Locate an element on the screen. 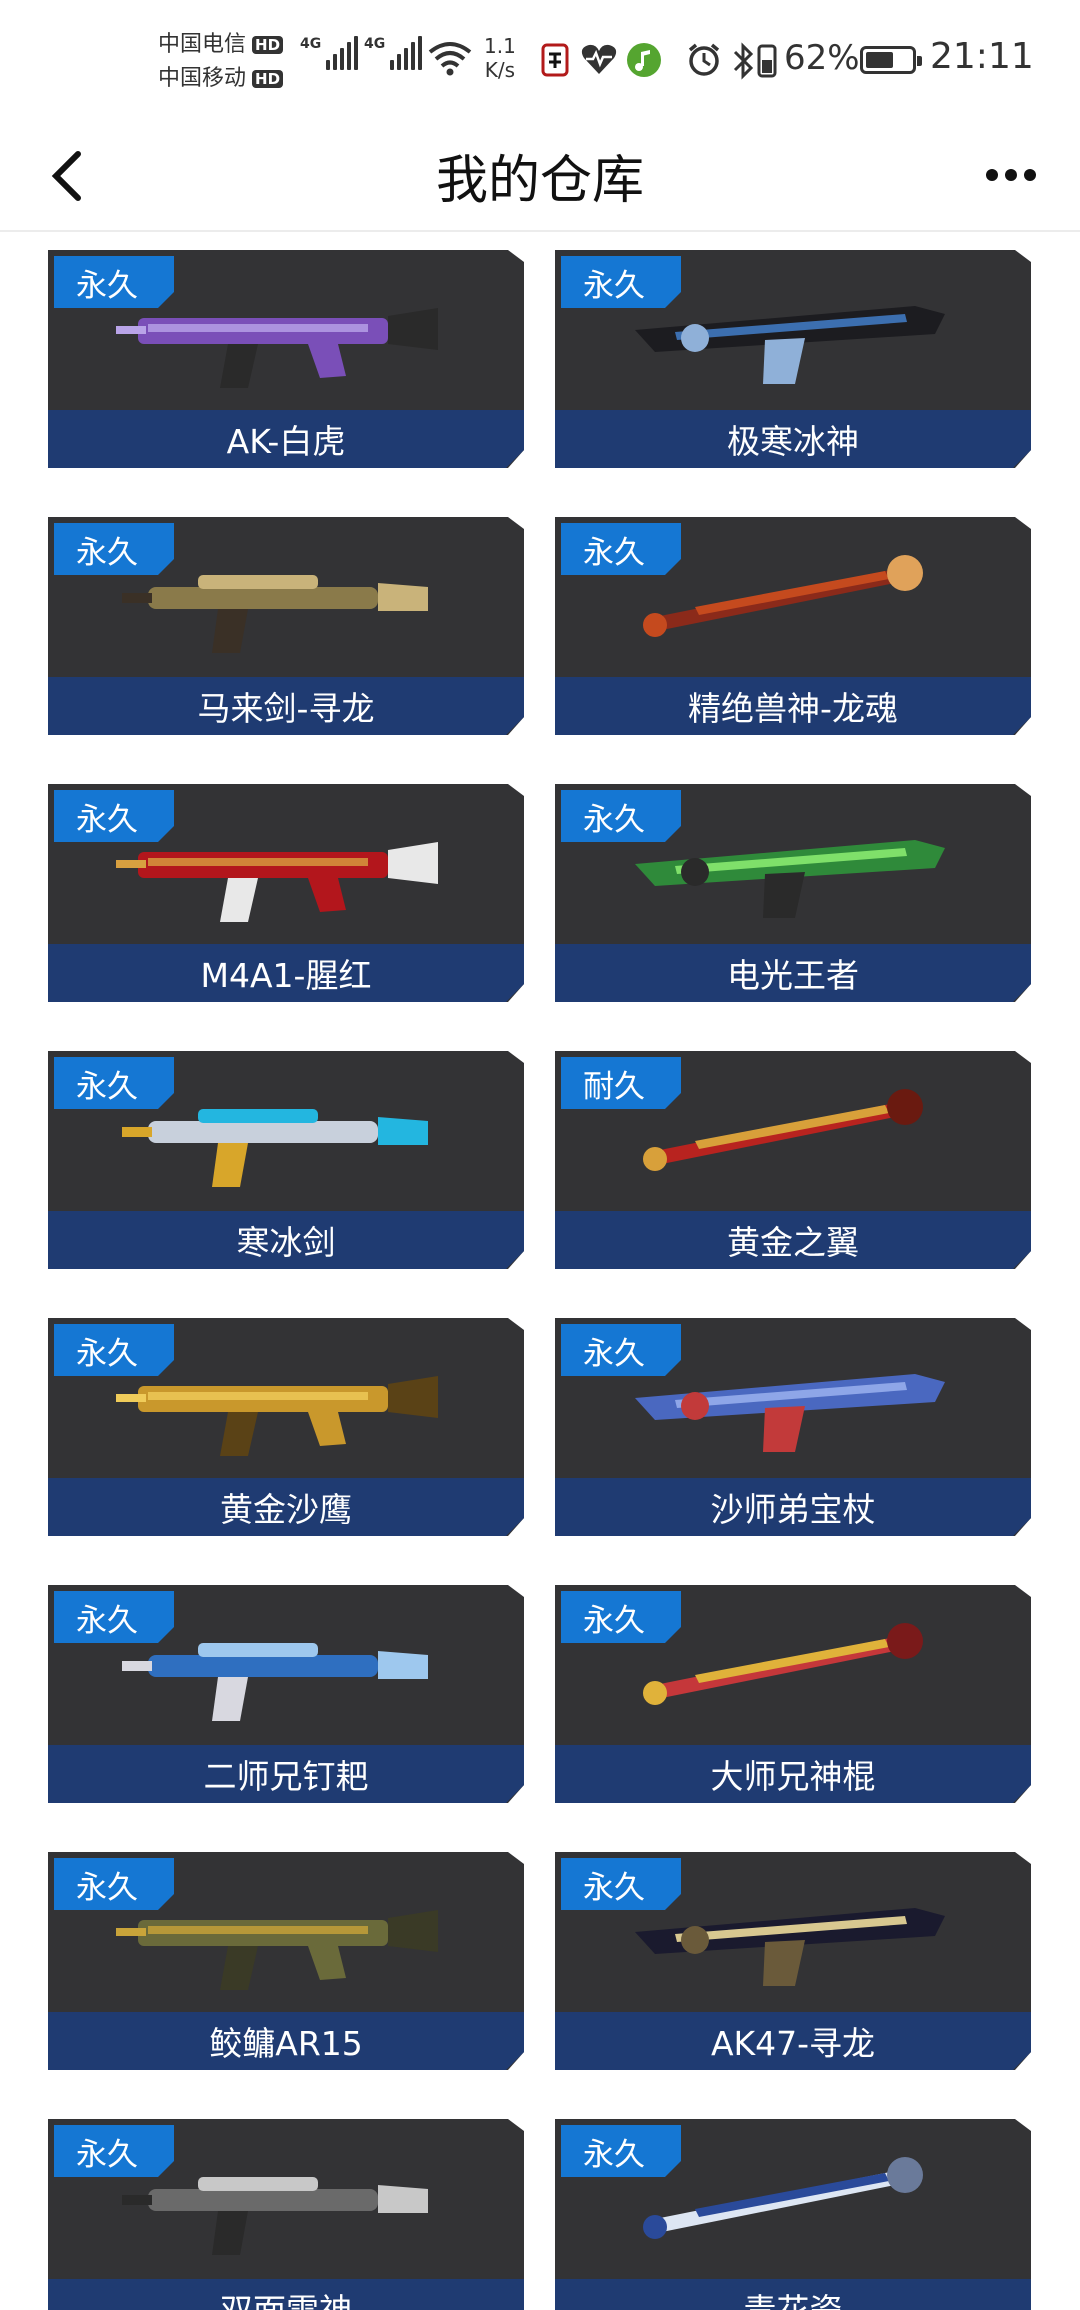  item-name-bar: 极寒冰神 is located at coordinates (793, 439).